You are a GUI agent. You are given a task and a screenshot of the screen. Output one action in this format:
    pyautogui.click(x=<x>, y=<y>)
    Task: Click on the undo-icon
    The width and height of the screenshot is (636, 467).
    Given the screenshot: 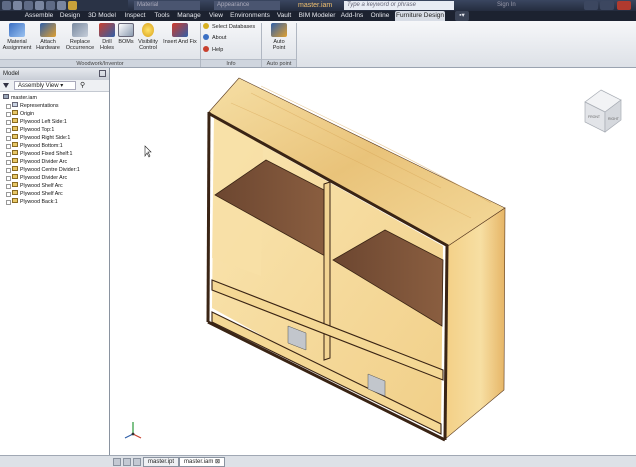 What is the action you would take?
    pyautogui.click(x=39, y=5)
    